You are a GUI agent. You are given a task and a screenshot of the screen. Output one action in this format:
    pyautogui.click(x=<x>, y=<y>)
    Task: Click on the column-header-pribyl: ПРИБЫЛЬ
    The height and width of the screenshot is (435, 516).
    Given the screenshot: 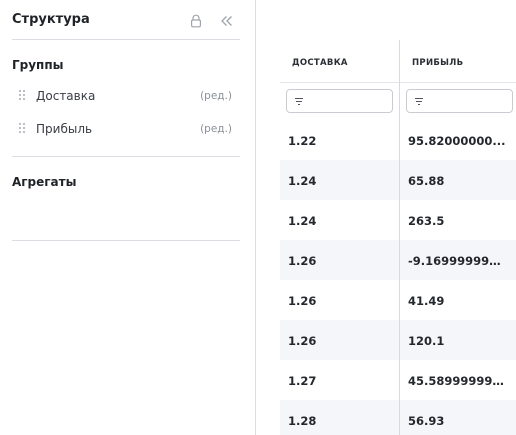 What is the action you would take?
    pyautogui.click(x=458, y=62)
    